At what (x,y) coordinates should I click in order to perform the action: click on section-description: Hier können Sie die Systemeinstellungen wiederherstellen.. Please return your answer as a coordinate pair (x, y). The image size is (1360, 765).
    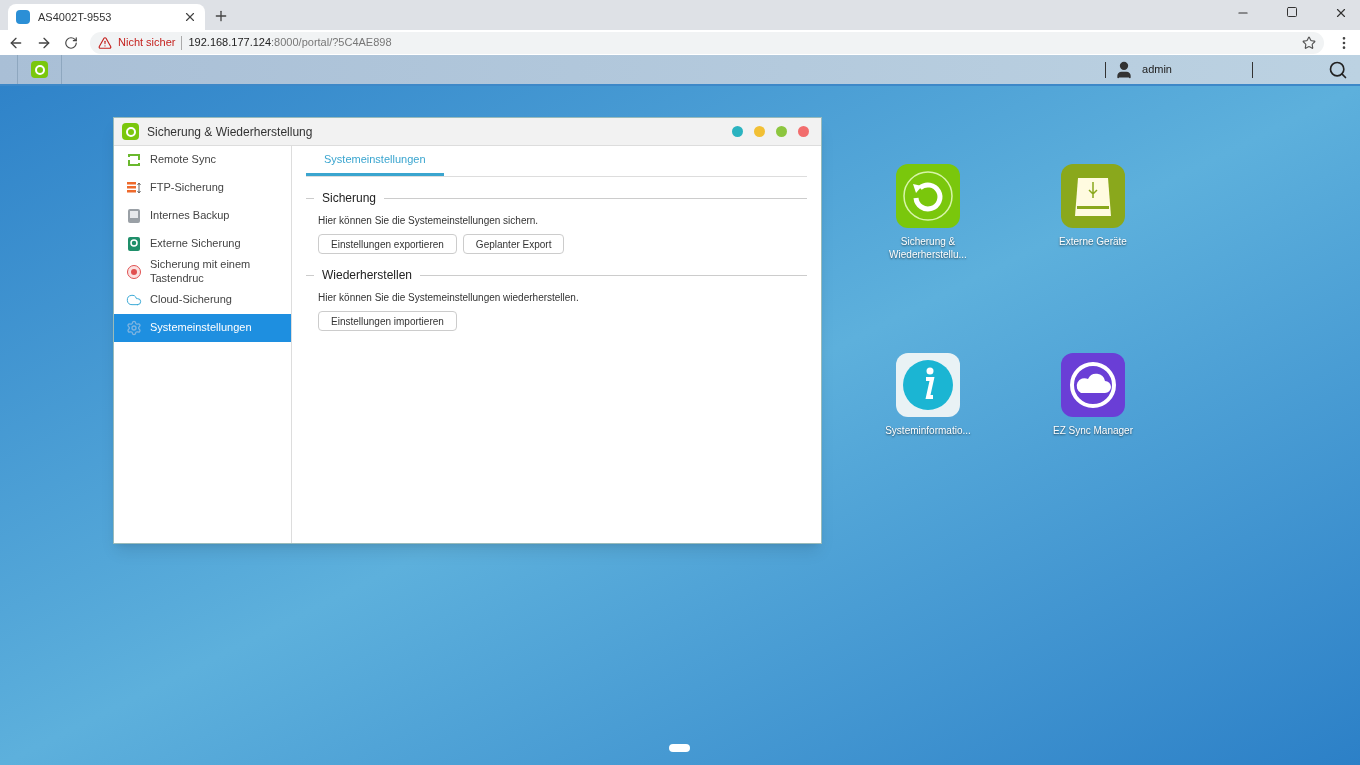
    Looking at the image, I should click on (449, 298).